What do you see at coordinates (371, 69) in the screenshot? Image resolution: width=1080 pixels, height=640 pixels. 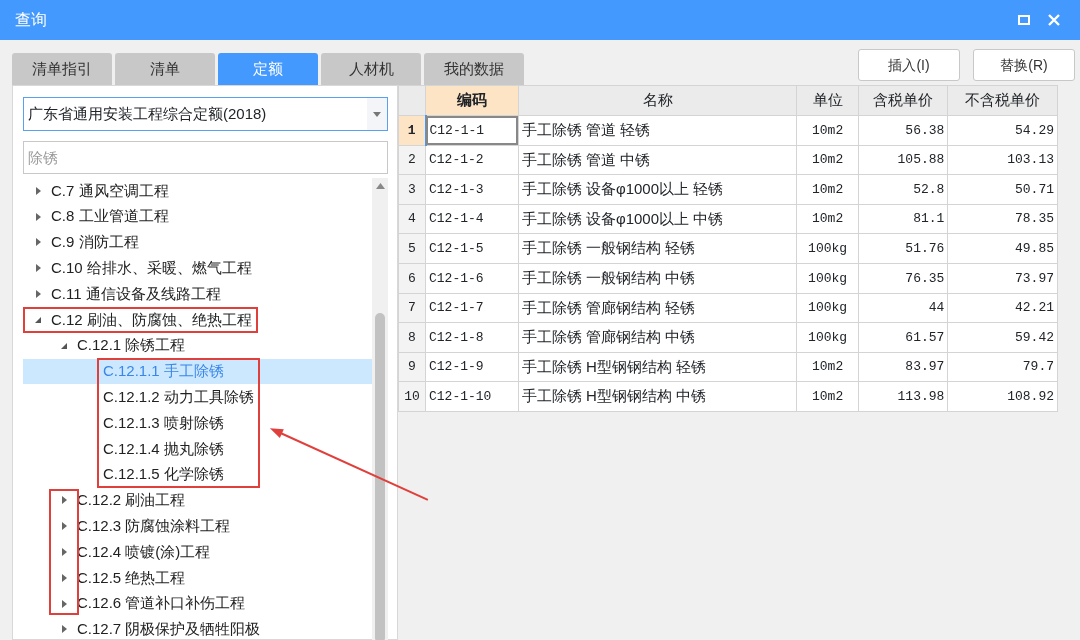 I see `tab: 人材机` at bounding box center [371, 69].